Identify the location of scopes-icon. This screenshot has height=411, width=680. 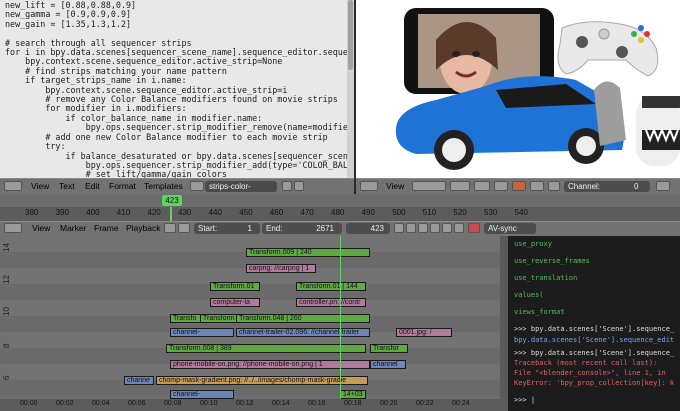
(537, 186).